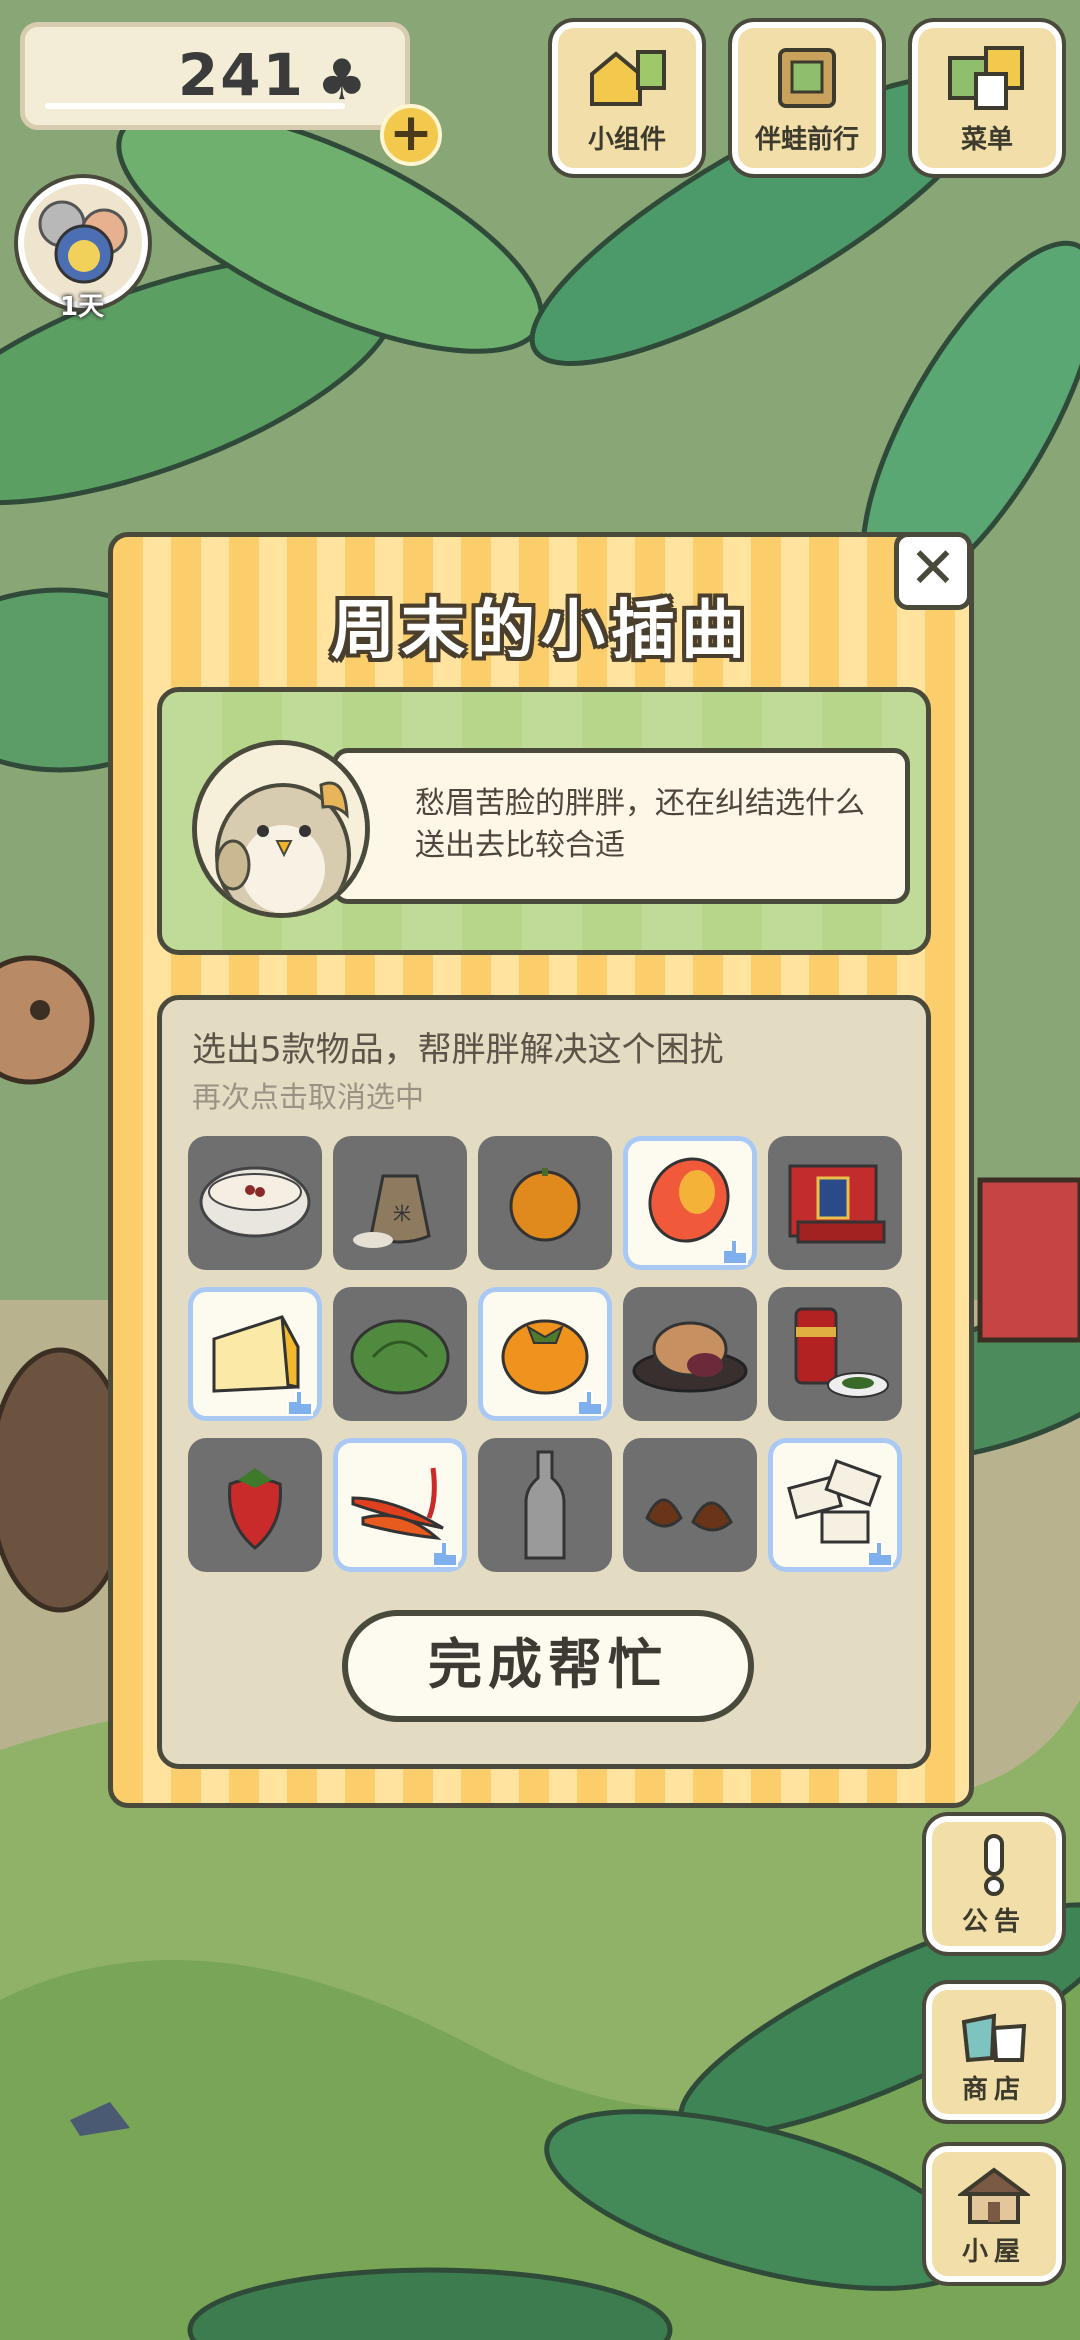  I want to click on frog-journey-button: 伴蛙前行, so click(807, 98).